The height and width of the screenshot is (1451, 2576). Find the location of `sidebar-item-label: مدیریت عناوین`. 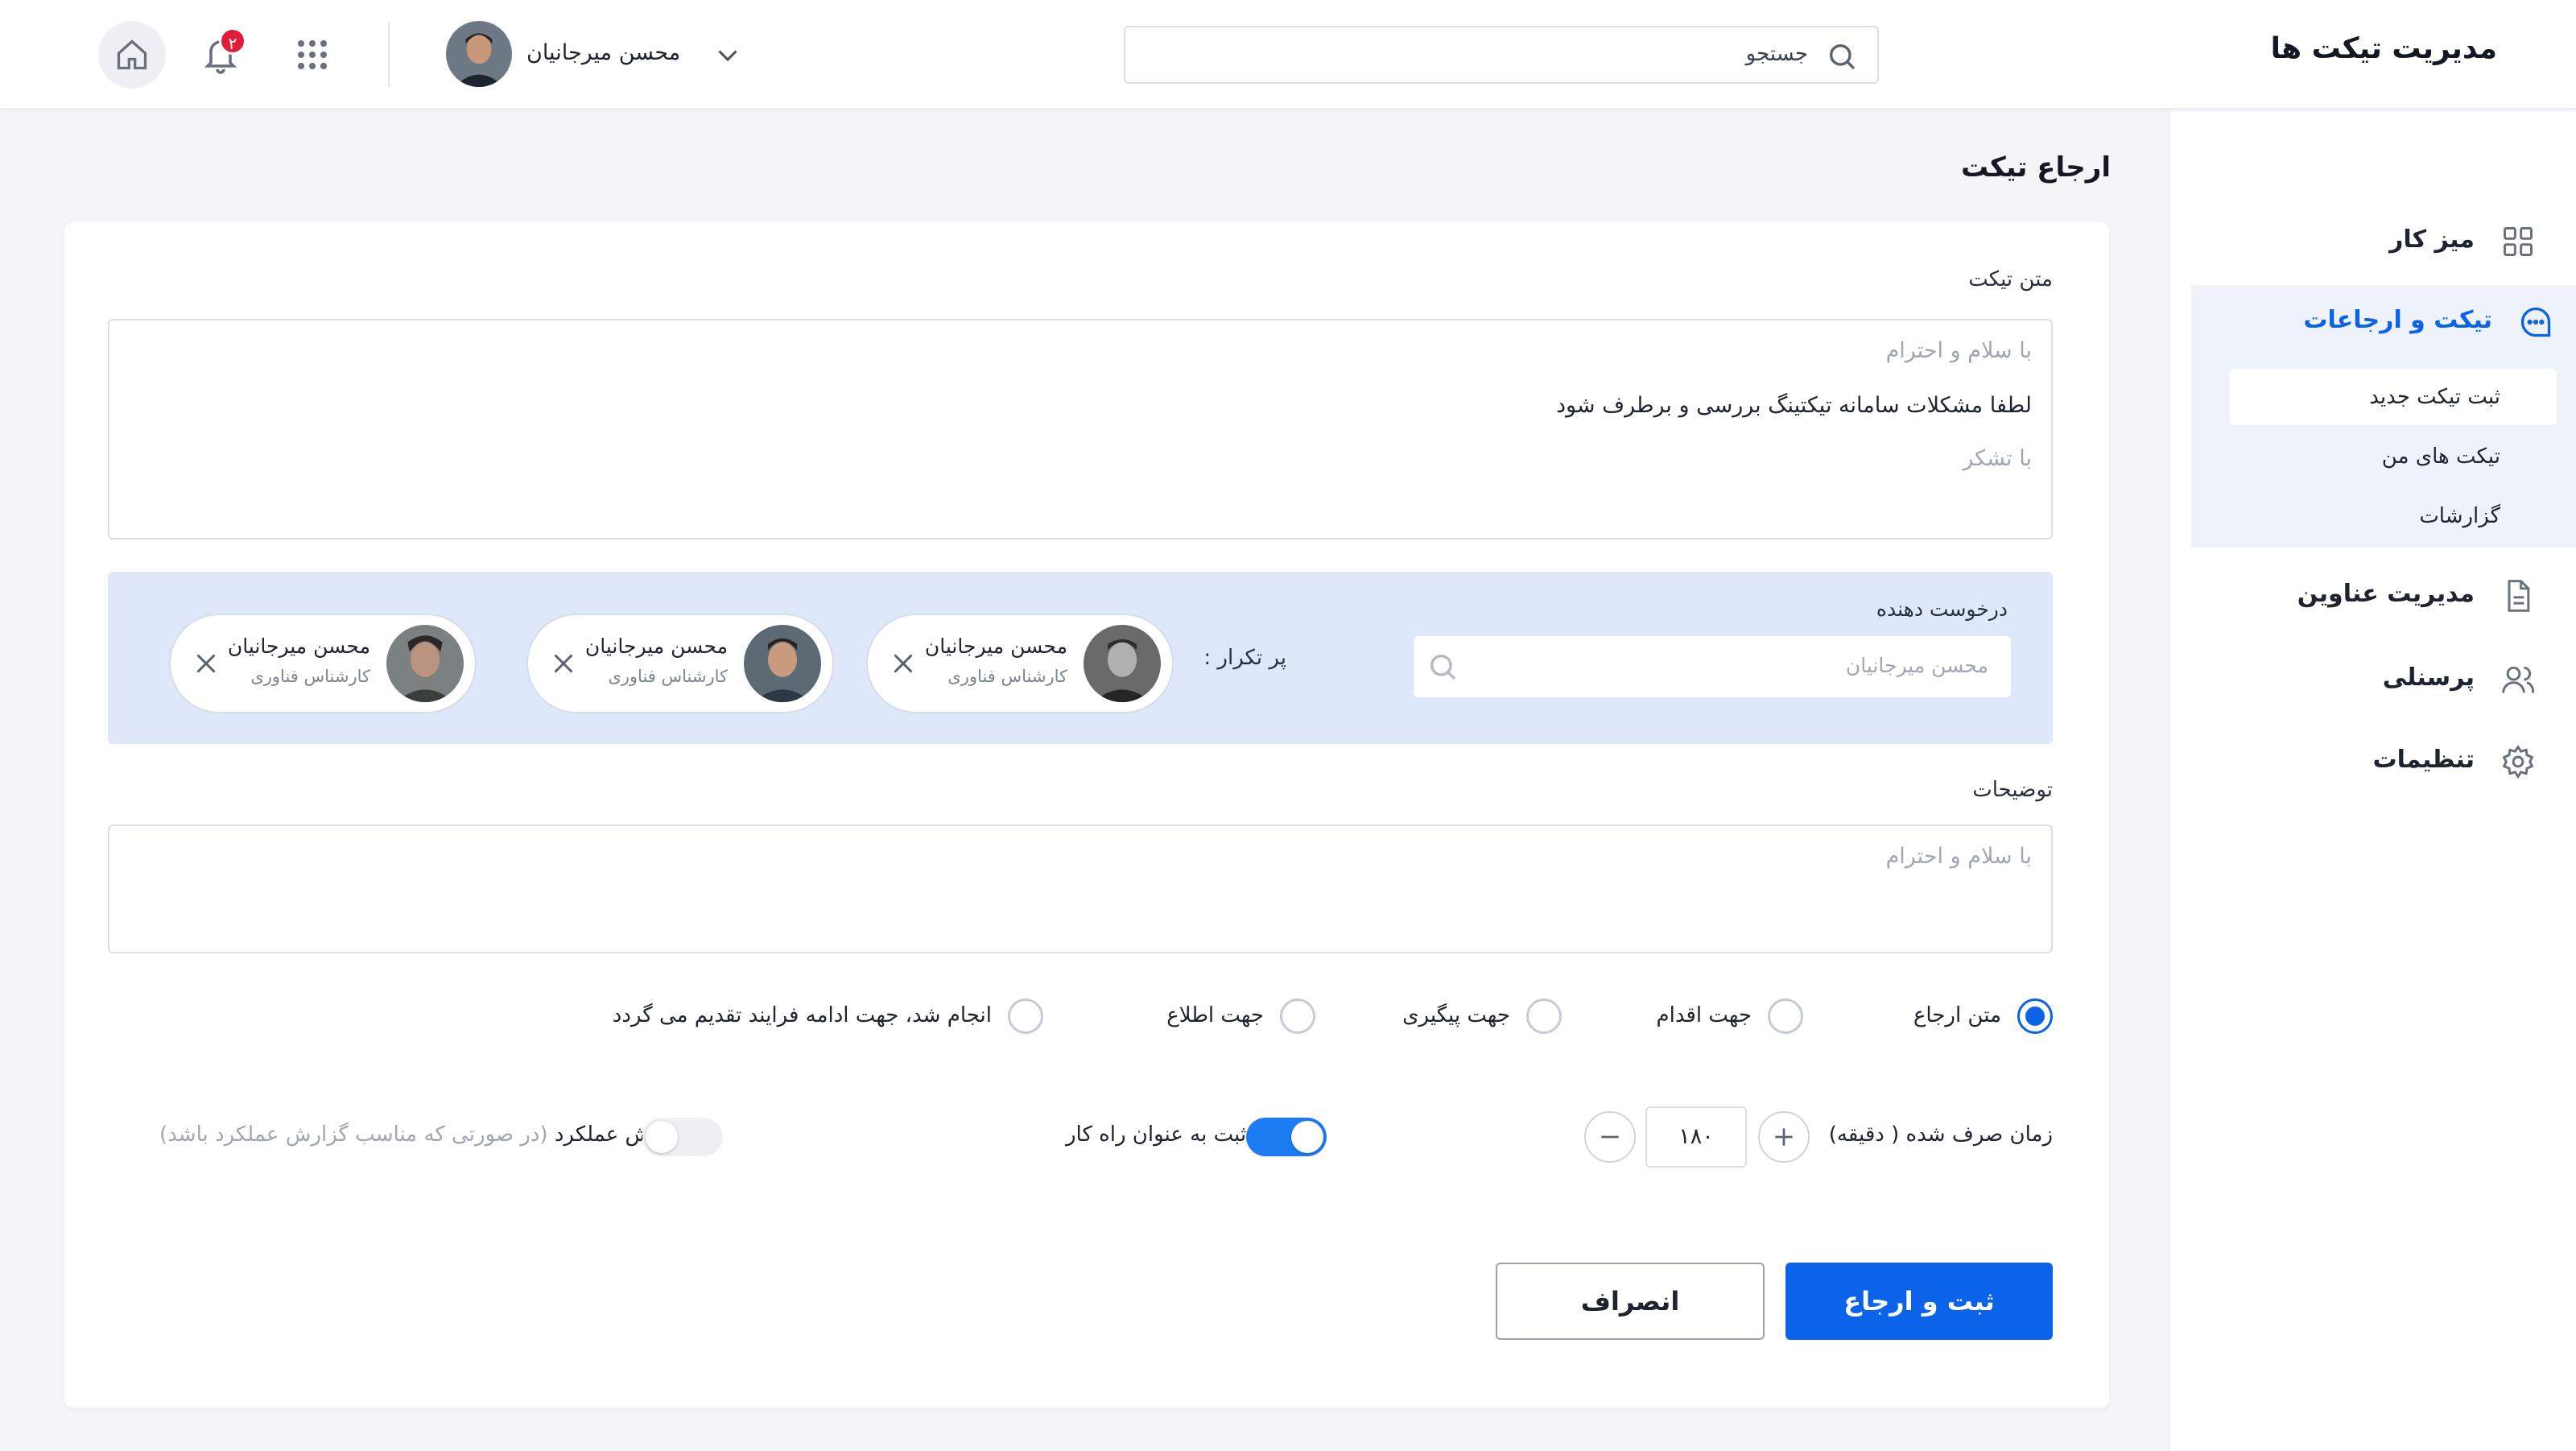

sidebar-item-label: مدیریت عناوین is located at coordinates (2386, 594).